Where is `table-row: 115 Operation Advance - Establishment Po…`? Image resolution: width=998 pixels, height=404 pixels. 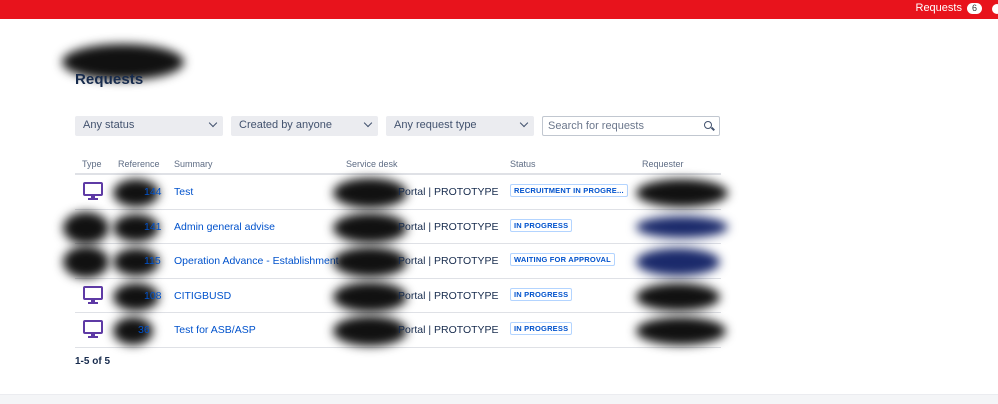 table-row: 115 Operation Advance - Establishment Po… is located at coordinates (392, 261).